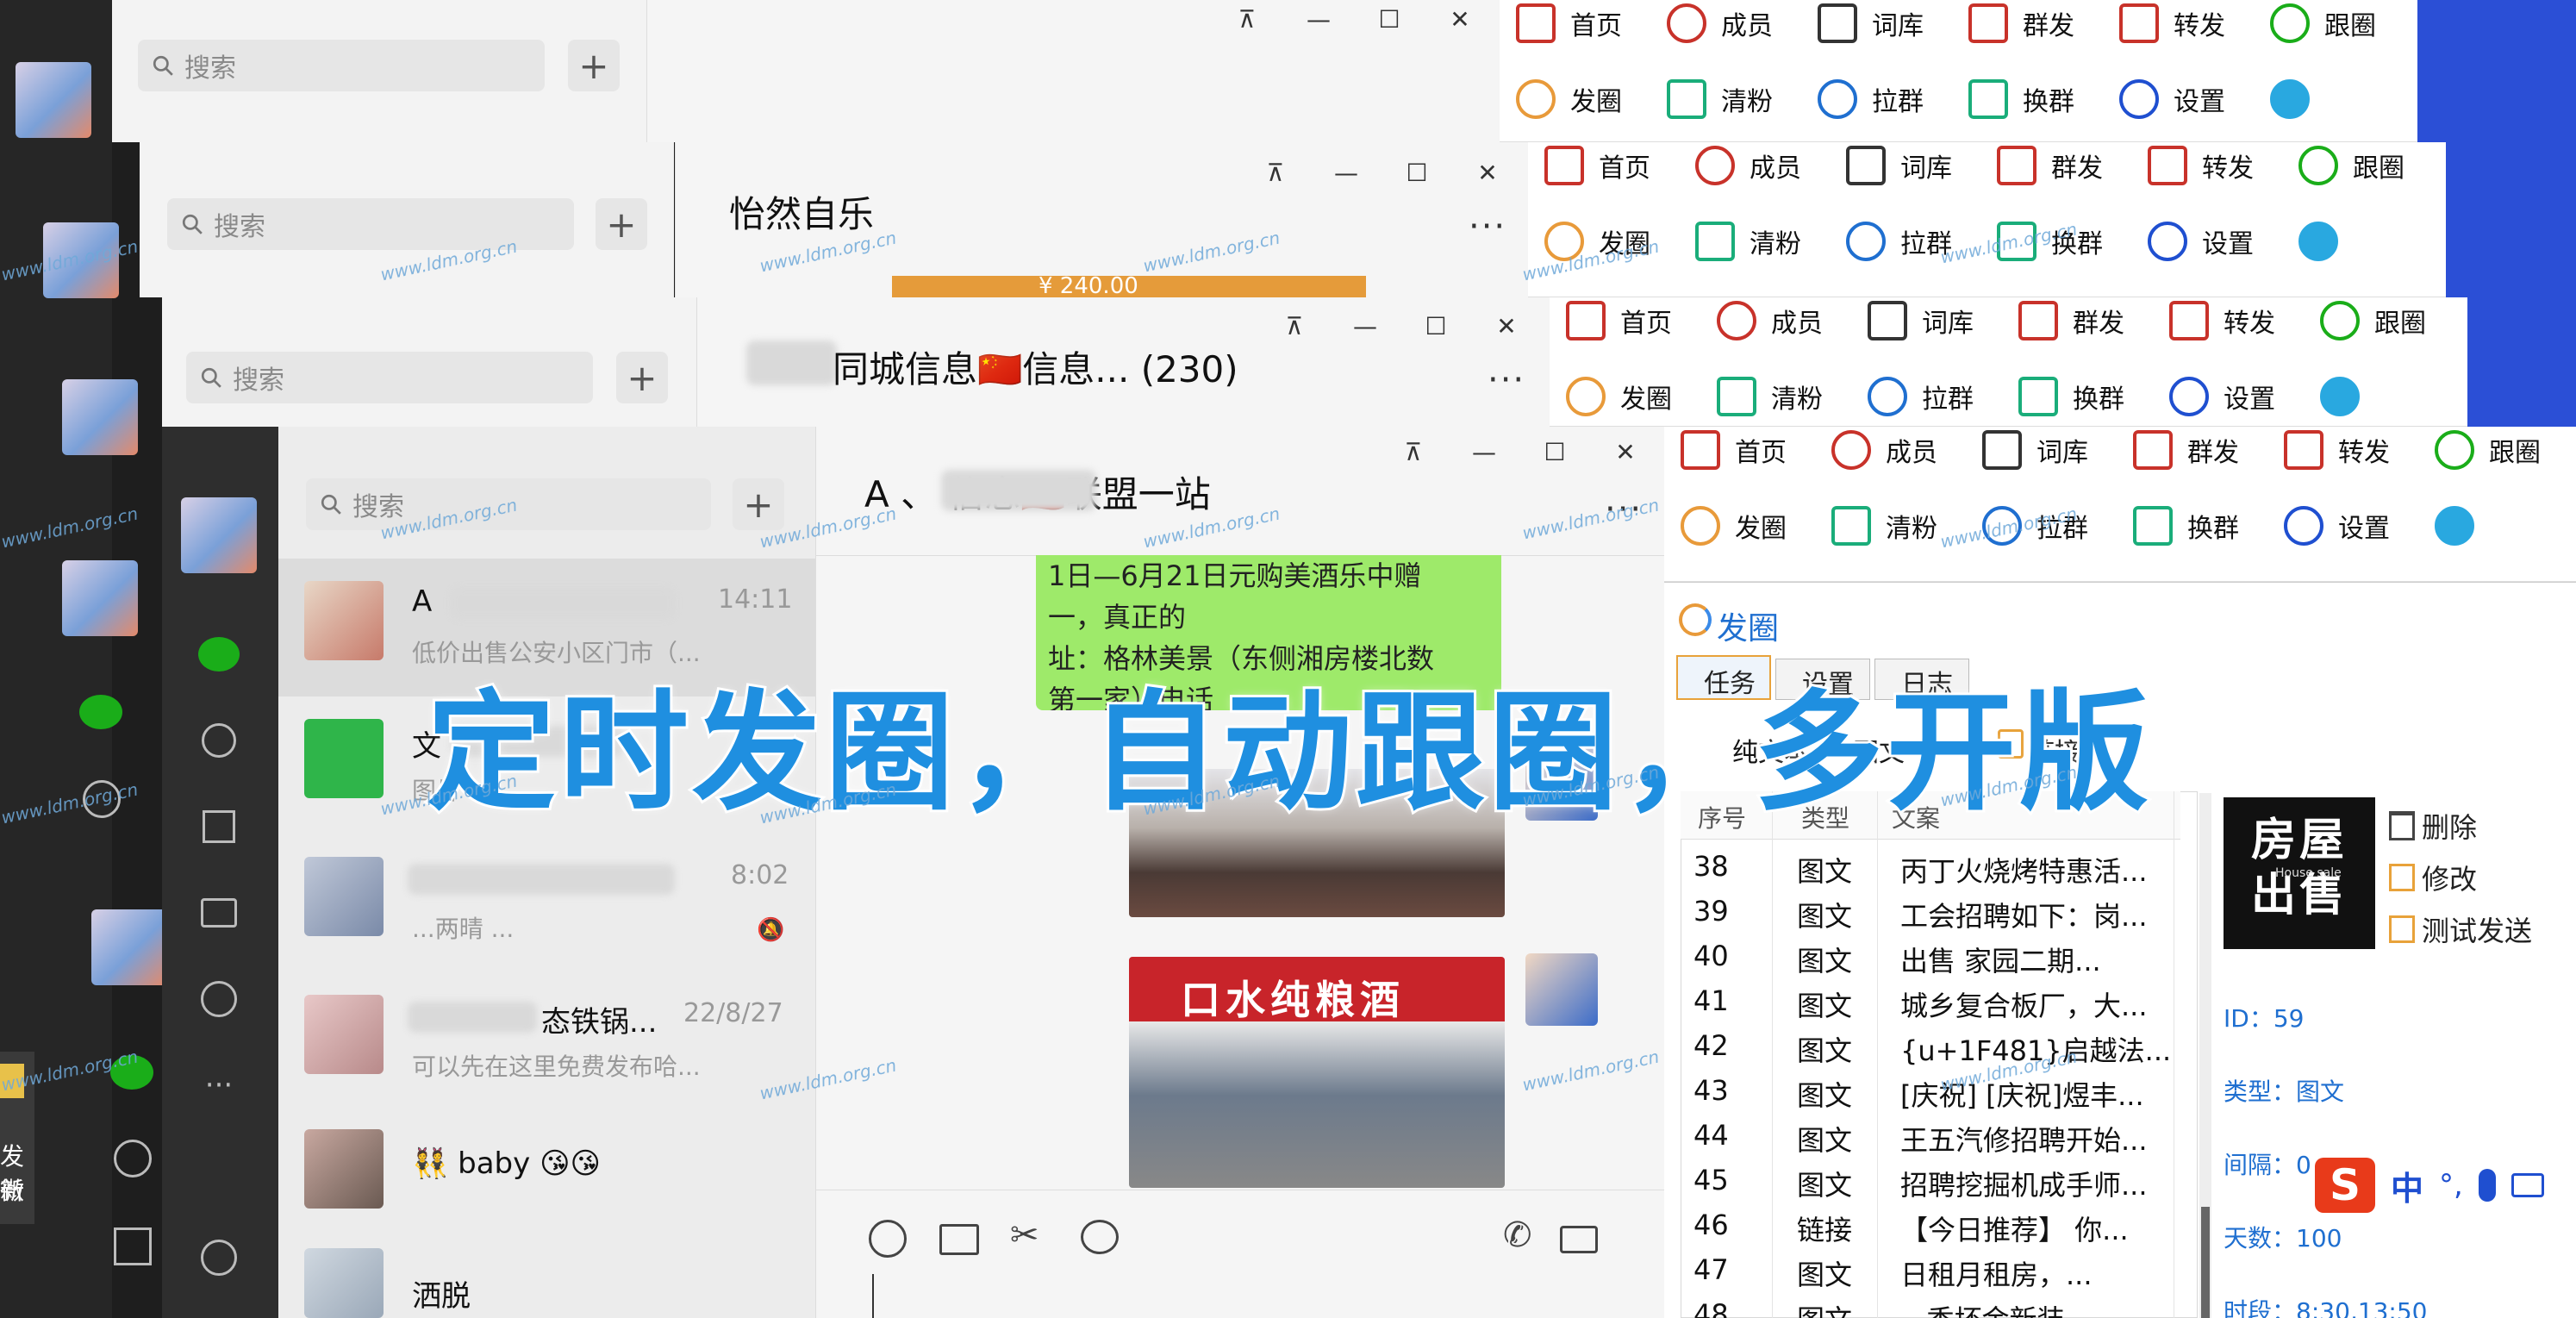  I want to click on list-item: 洒脱, so click(546, 1274).